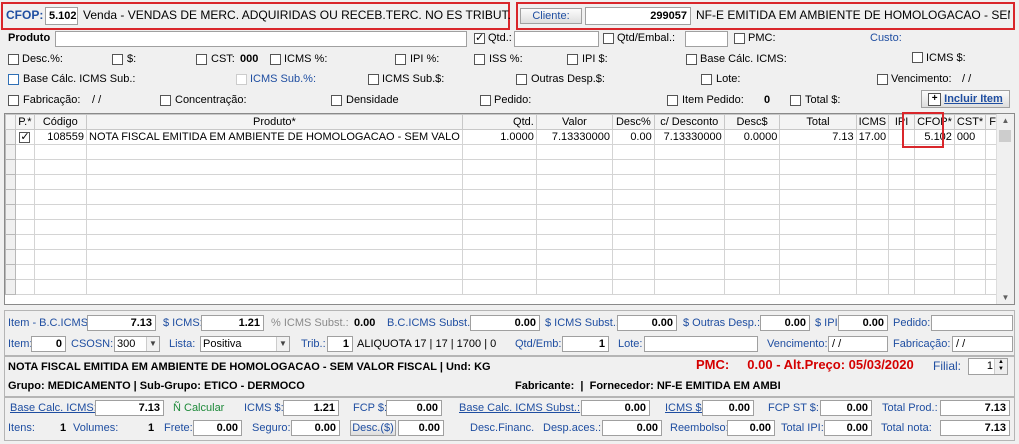  What do you see at coordinates (373, 79) in the screenshot?
I see `icms-sub-dollar-checkbox` at bounding box center [373, 79].